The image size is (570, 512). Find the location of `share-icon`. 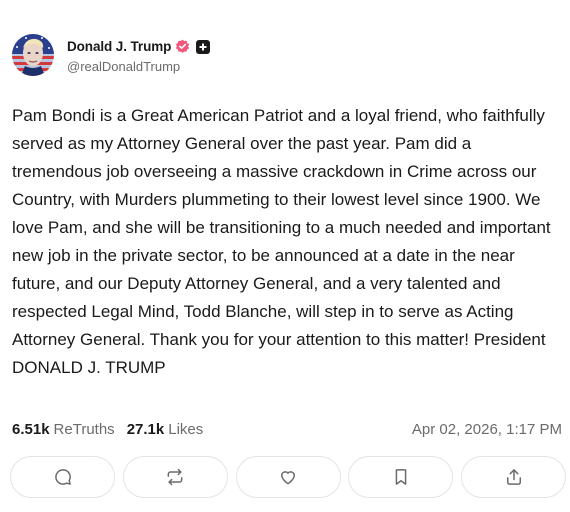

share-icon is located at coordinates (513, 477).